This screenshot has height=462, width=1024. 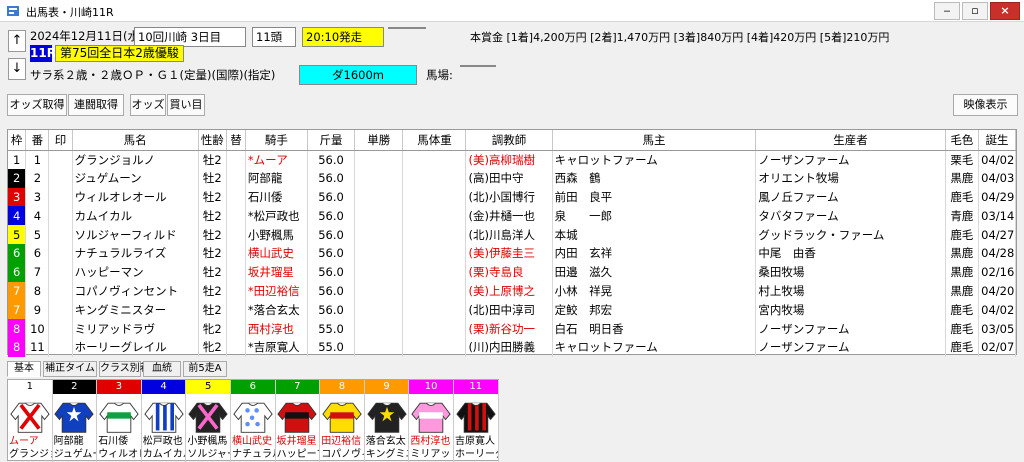 What do you see at coordinates (236, 159) in the screenshot?
I see `change-cell` at bounding box center [236, 159].